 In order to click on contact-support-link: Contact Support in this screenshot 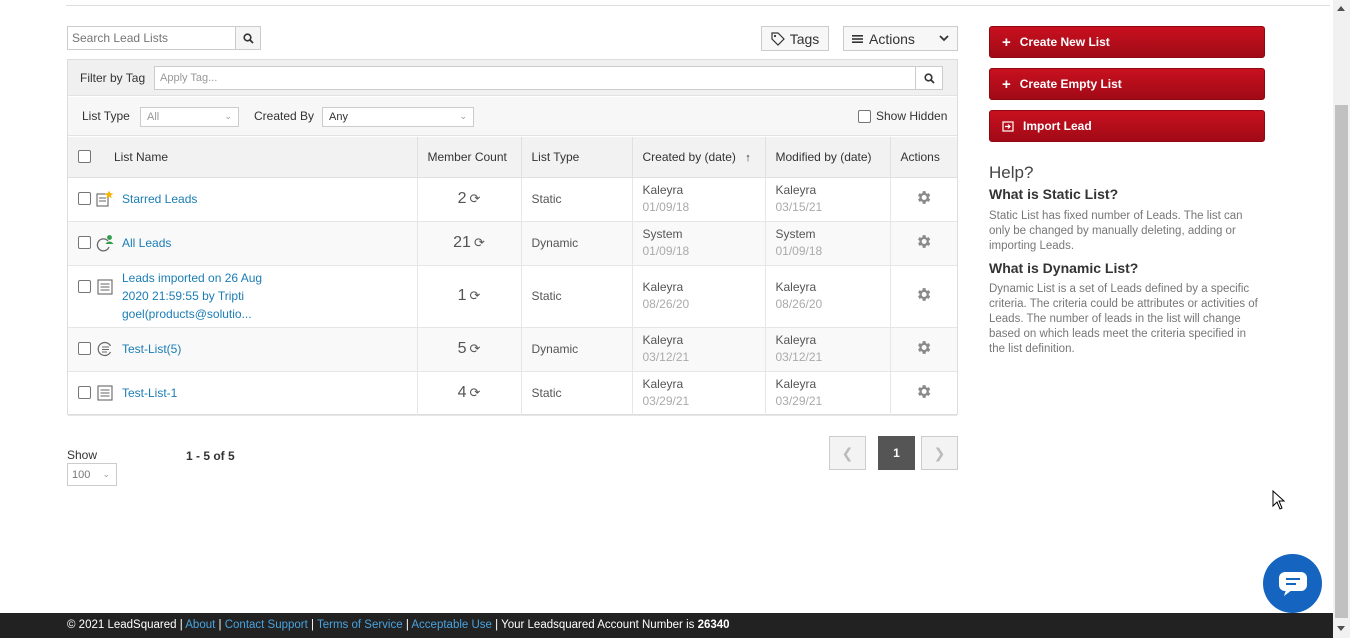, I will do `click(266, 625)`.